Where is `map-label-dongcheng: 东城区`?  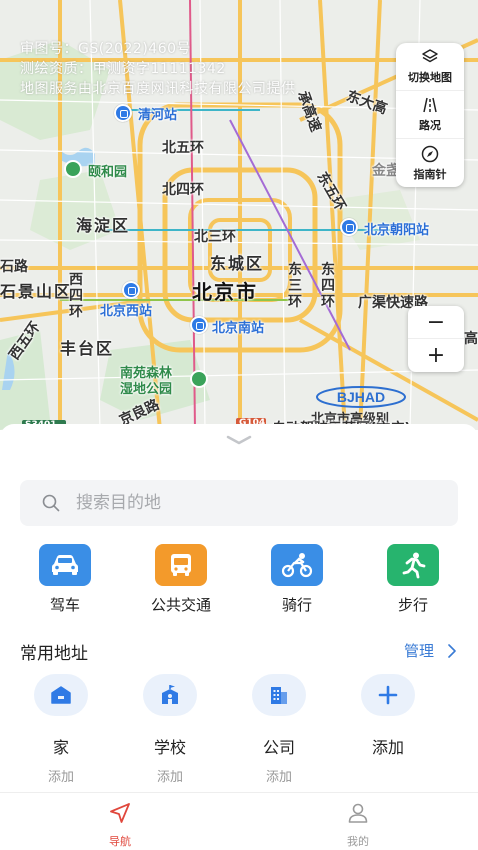 map-label-dongcheng: 东城区 is located at coordinates (237, 263).